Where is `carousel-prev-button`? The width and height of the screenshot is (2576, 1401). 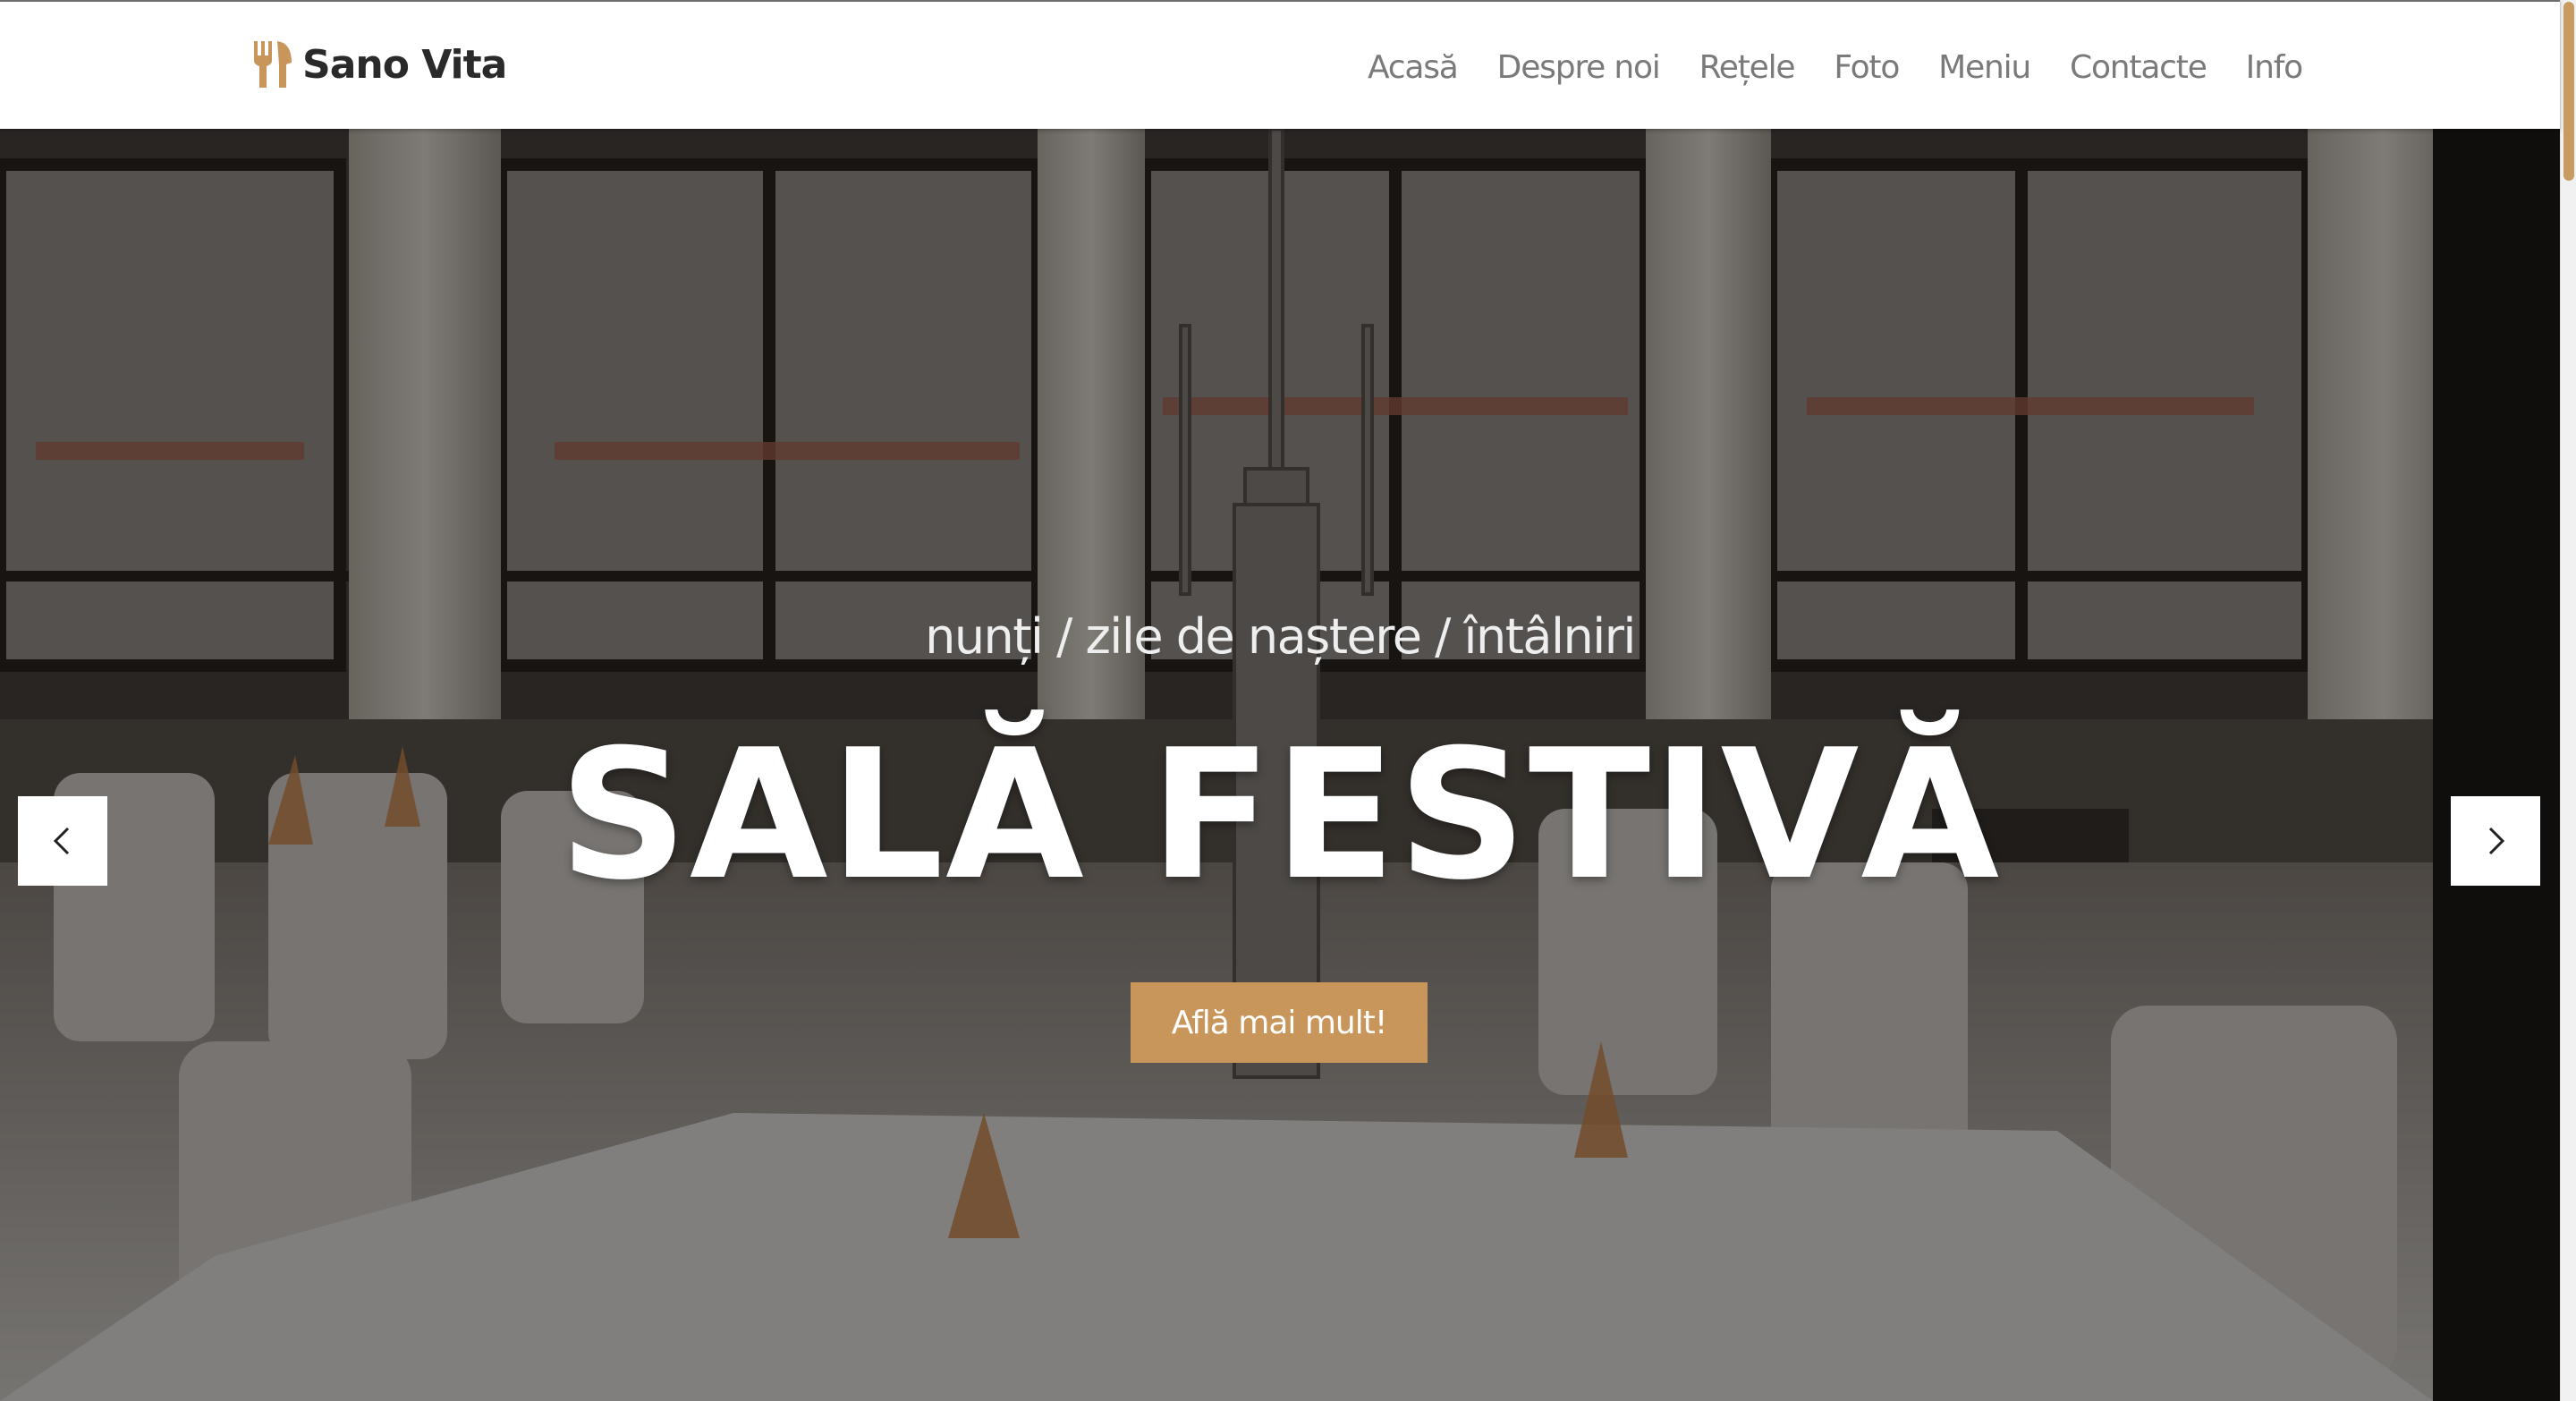 carousel-prev-button is located at coordinates (62, 841).